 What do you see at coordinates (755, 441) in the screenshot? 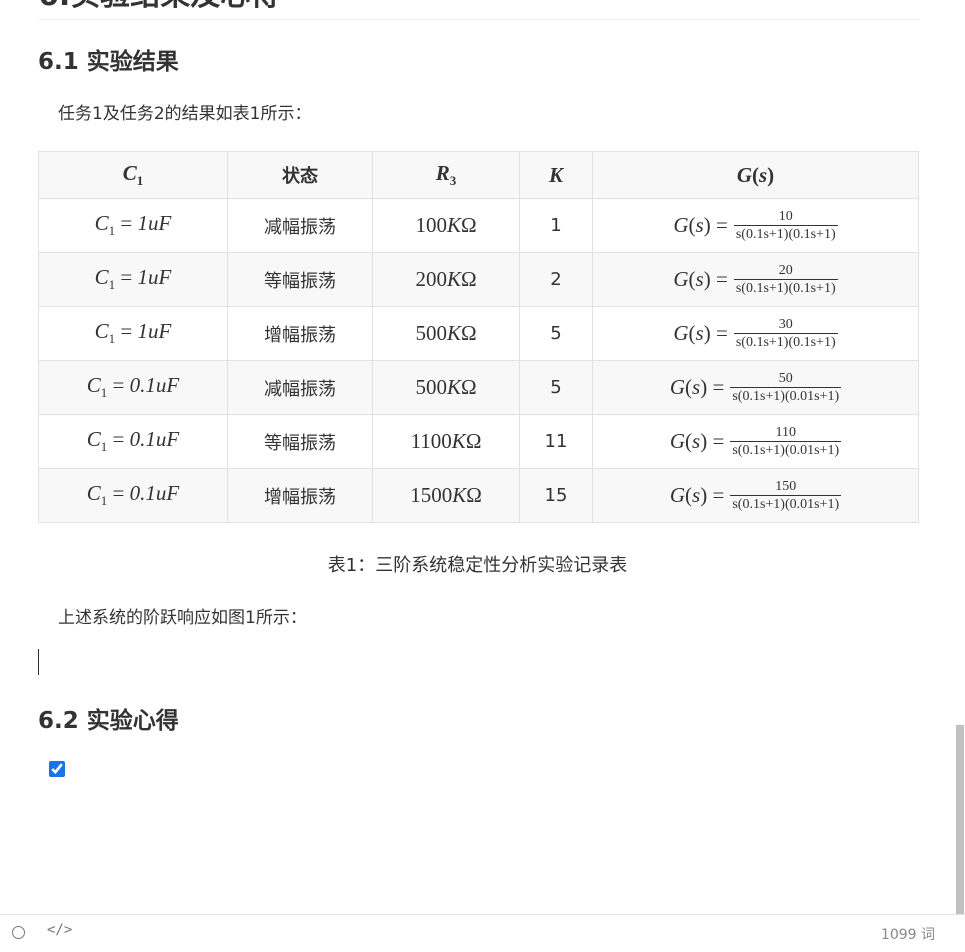
I see `cell-gs: G(s) = 110 s(0.1s+1)(0.01s+1)` at bounding box center [755, 441].